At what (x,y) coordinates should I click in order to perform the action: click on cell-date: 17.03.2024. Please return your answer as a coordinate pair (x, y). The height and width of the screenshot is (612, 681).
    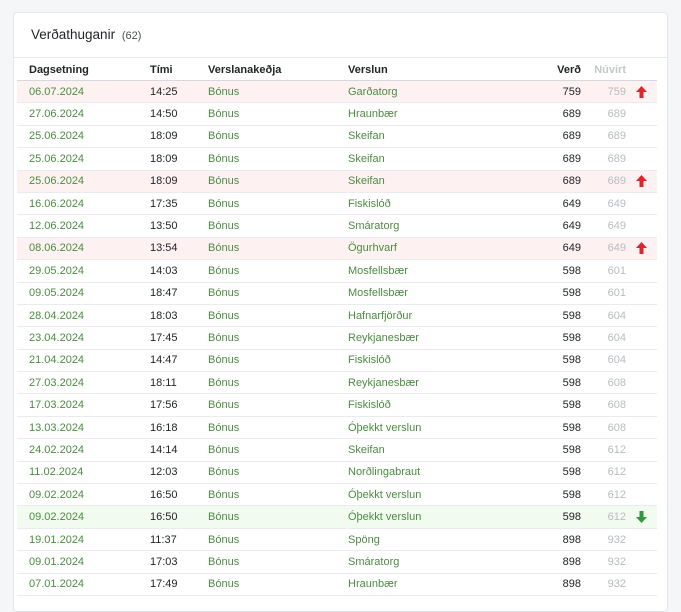
    Looking at the image, I should click on (83, 405).